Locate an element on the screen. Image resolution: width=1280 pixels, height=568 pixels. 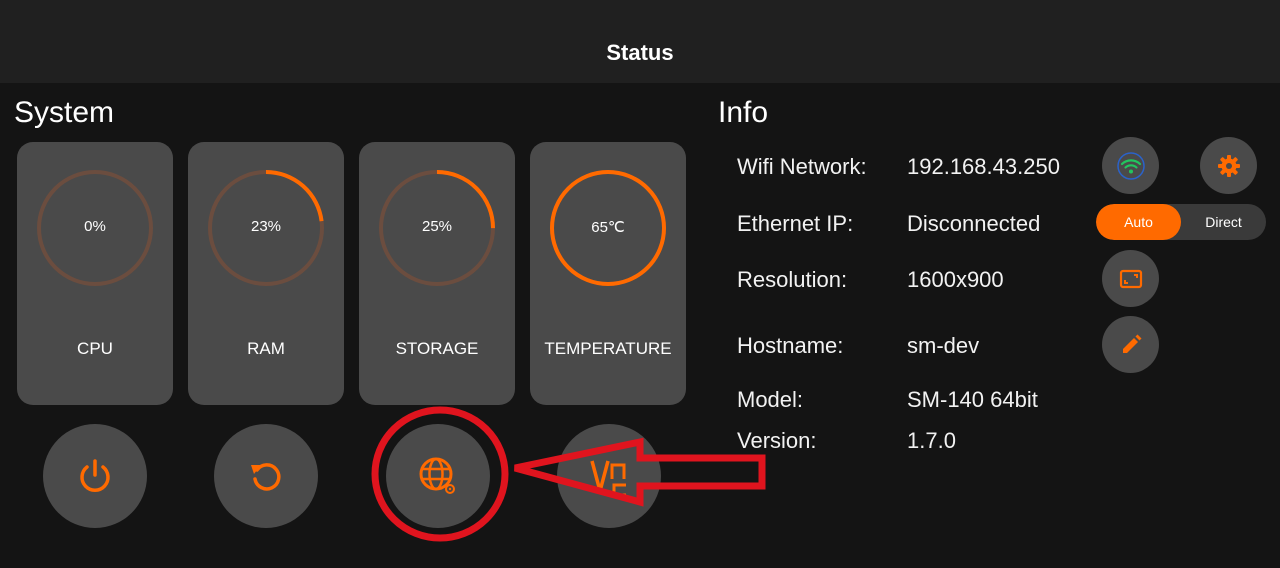
cpu-label: CPU is located at coordinates (95, 348).